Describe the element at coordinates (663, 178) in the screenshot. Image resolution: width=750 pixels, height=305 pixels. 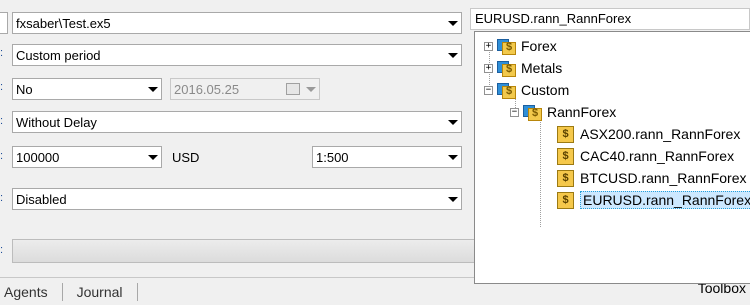
I see `tree-symbol-label: BTCUSD.rann_RannForex` at that location.